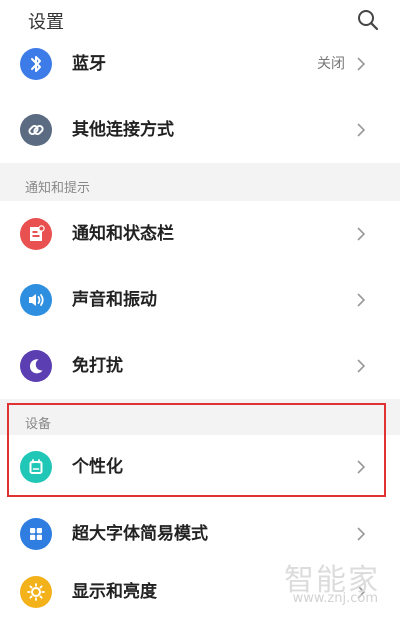 This screenshot has width=400, height=617. What do you see at coordinates (123, 234) in the screenshot?
I see `settings-item-label: 通知和状态栏` at bounding box center [123, 234].